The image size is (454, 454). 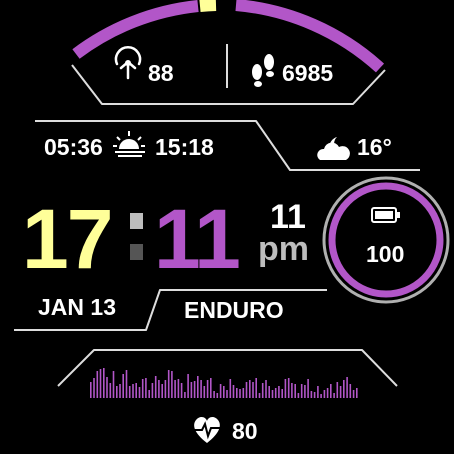 I want to click on time-secondary-top: 11, so click(x=288, y=217).